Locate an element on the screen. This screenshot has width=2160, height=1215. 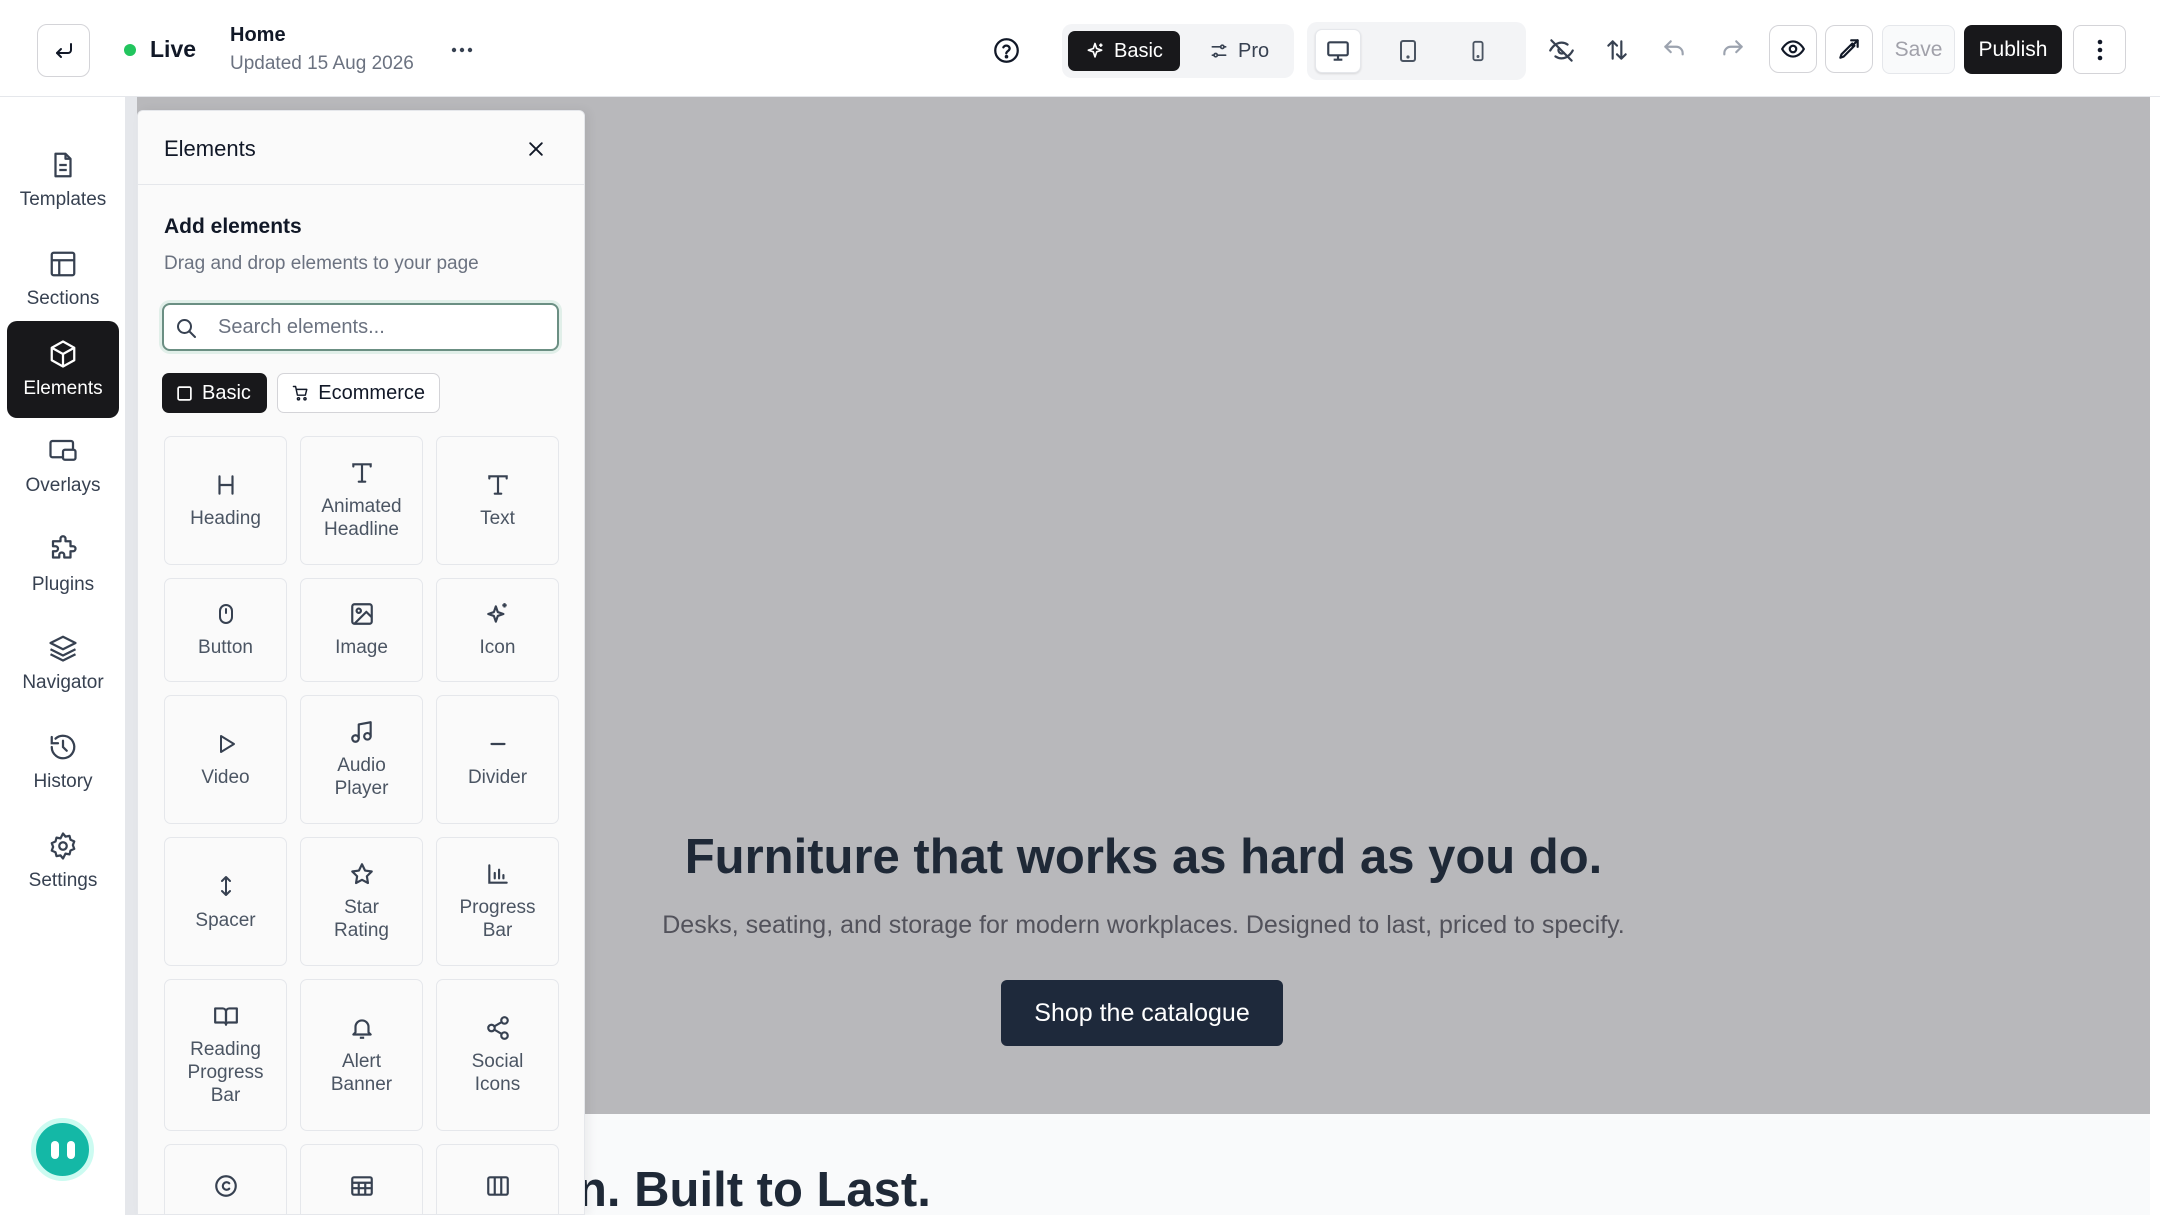
element-tile-table is located at coordinates (361, 1179).